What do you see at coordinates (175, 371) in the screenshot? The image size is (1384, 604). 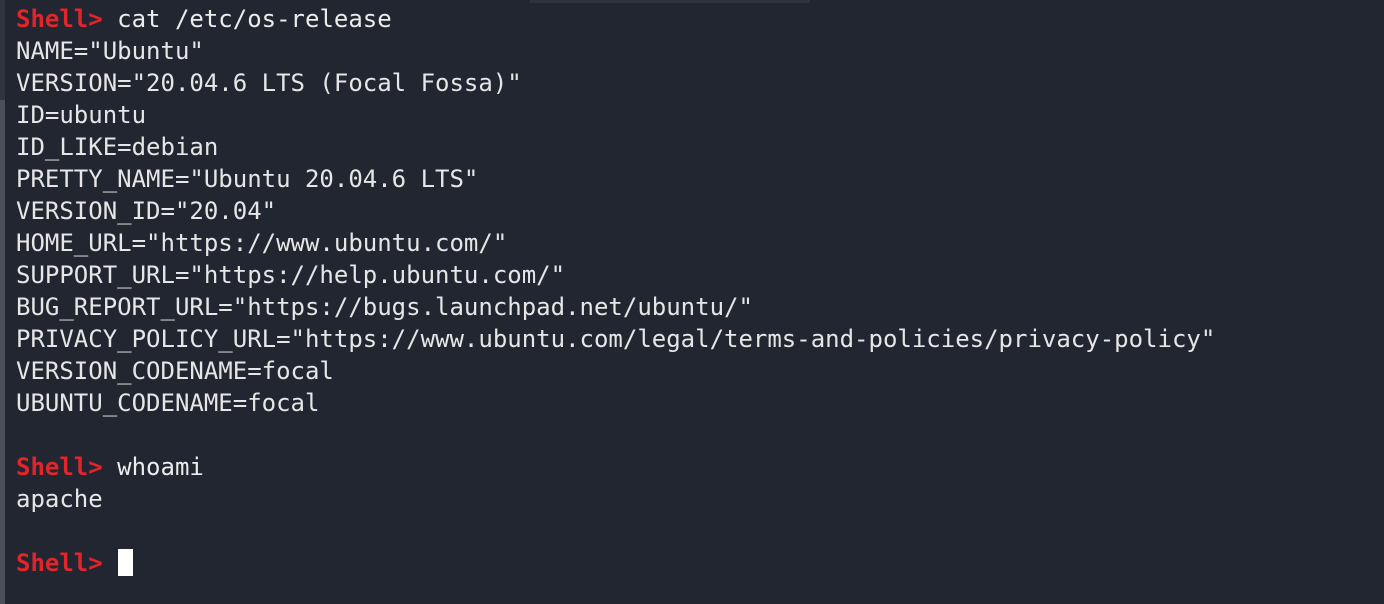 I see `output-line: VERSION_CODENAME=focal` at bounding box center [175, 371].